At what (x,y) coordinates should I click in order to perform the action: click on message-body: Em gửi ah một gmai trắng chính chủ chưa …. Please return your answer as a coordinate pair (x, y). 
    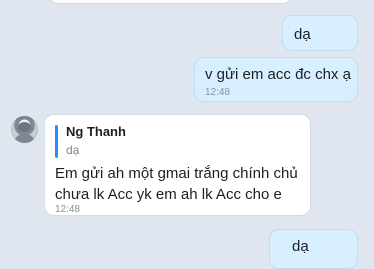
    Looking at the image, I should click on (176, 184).